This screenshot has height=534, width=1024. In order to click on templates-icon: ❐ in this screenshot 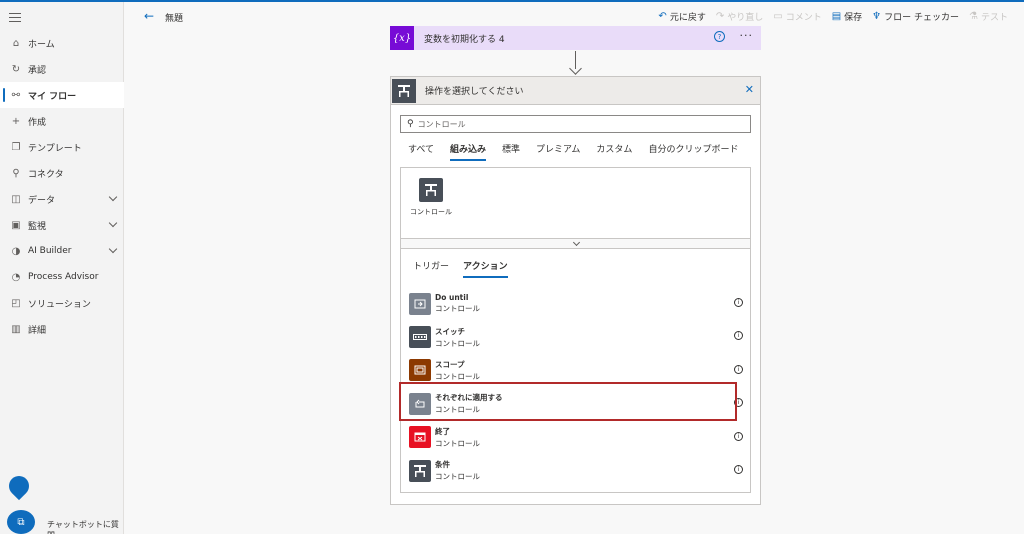, I will do `click(16, 147)`.